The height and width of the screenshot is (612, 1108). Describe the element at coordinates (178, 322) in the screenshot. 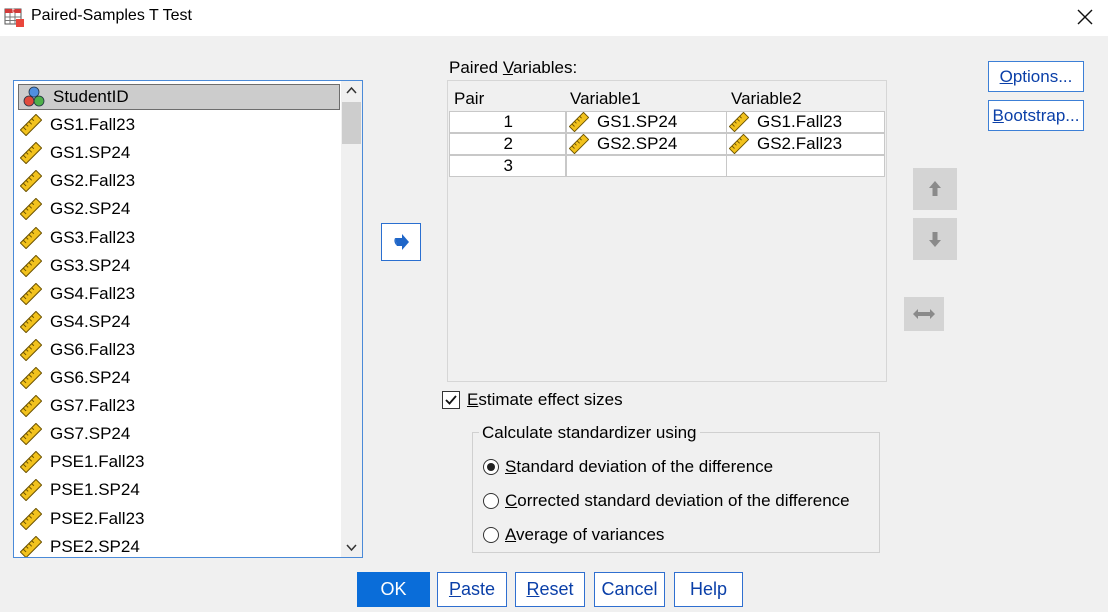

I see `variable-list-item: GS4.SP24` at that location.